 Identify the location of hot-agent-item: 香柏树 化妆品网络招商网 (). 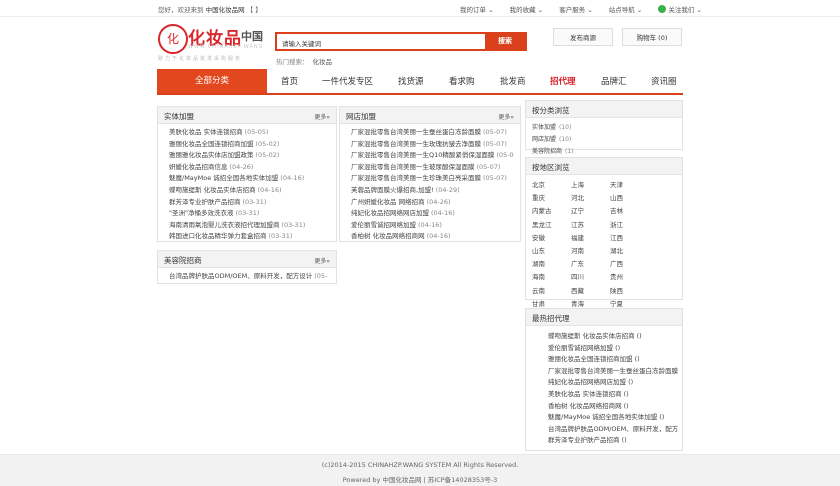
(615, 407).